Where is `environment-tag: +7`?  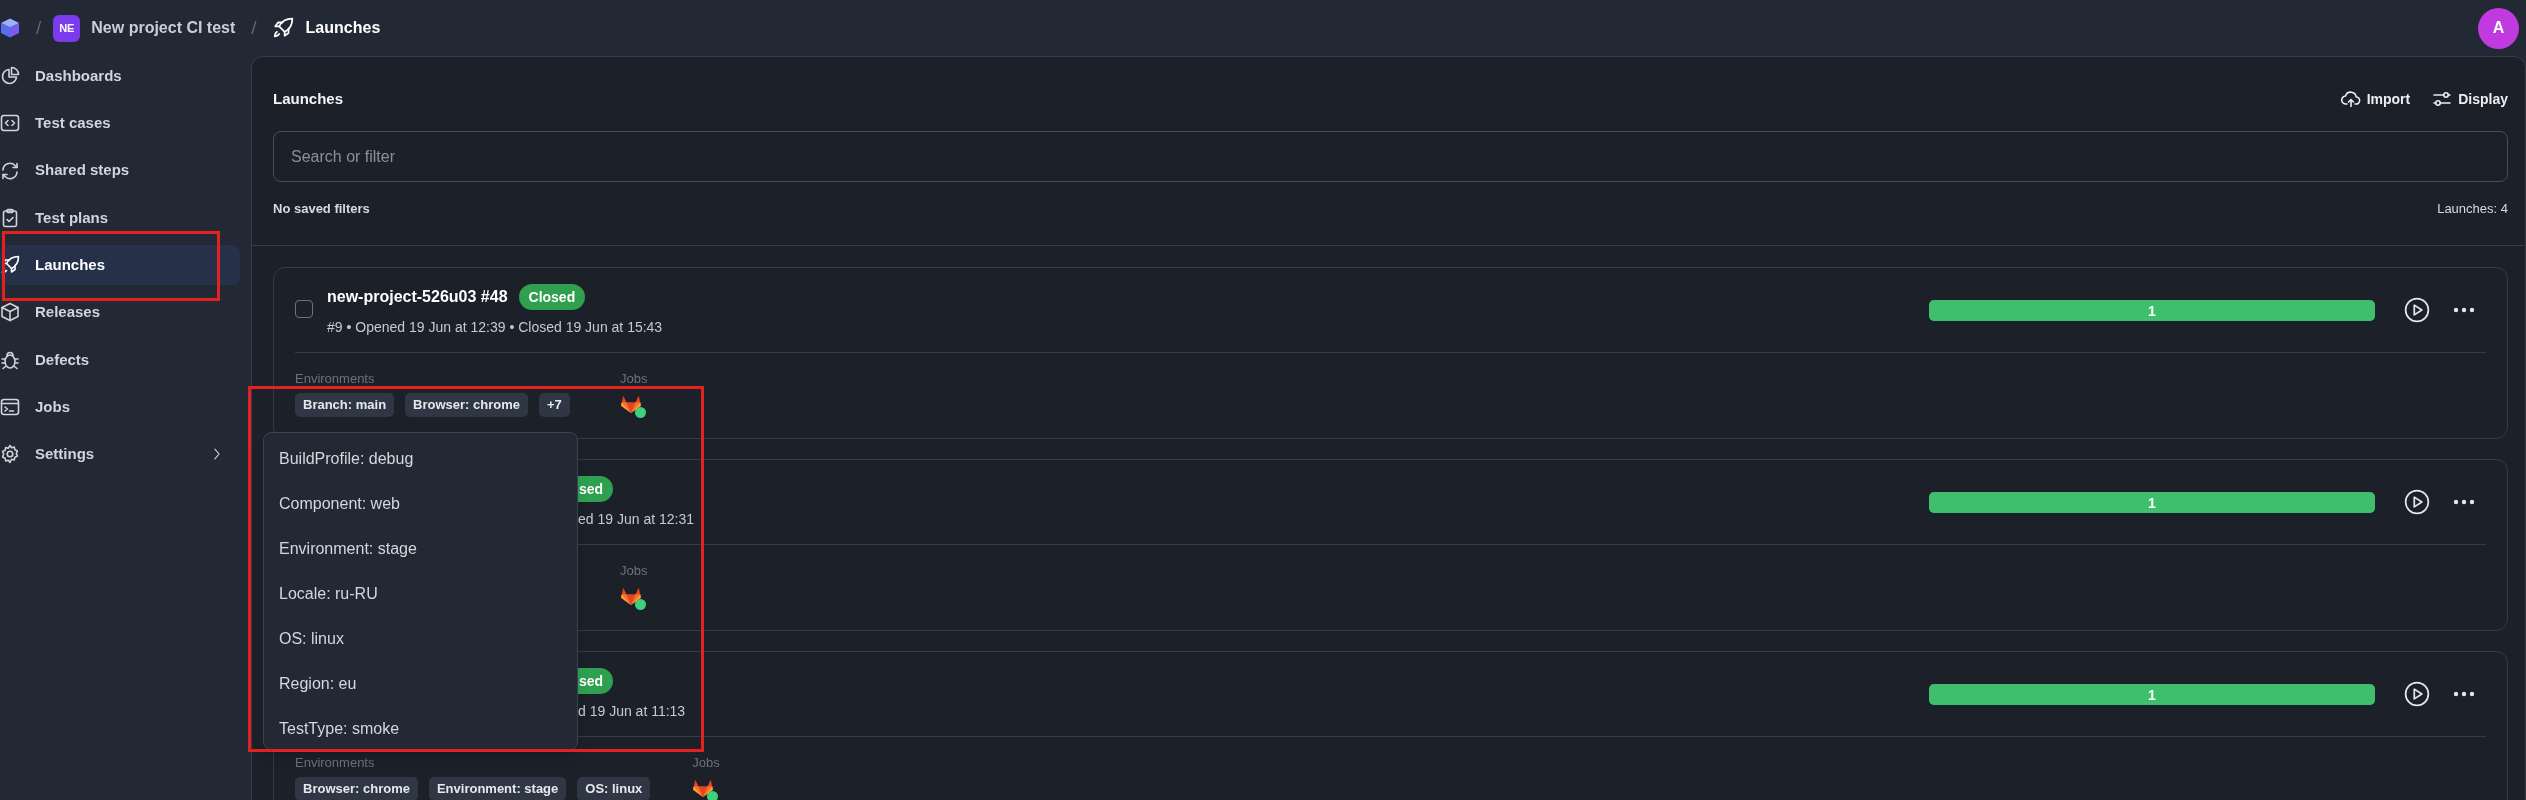
environment-tag: +7 is located at coordinates (554, 405).